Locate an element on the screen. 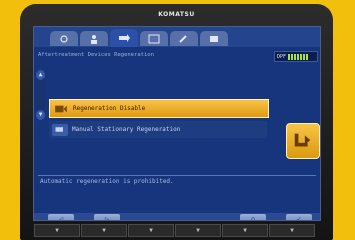  hard-key-f4: ▼ is located at coordinates (198, 230).